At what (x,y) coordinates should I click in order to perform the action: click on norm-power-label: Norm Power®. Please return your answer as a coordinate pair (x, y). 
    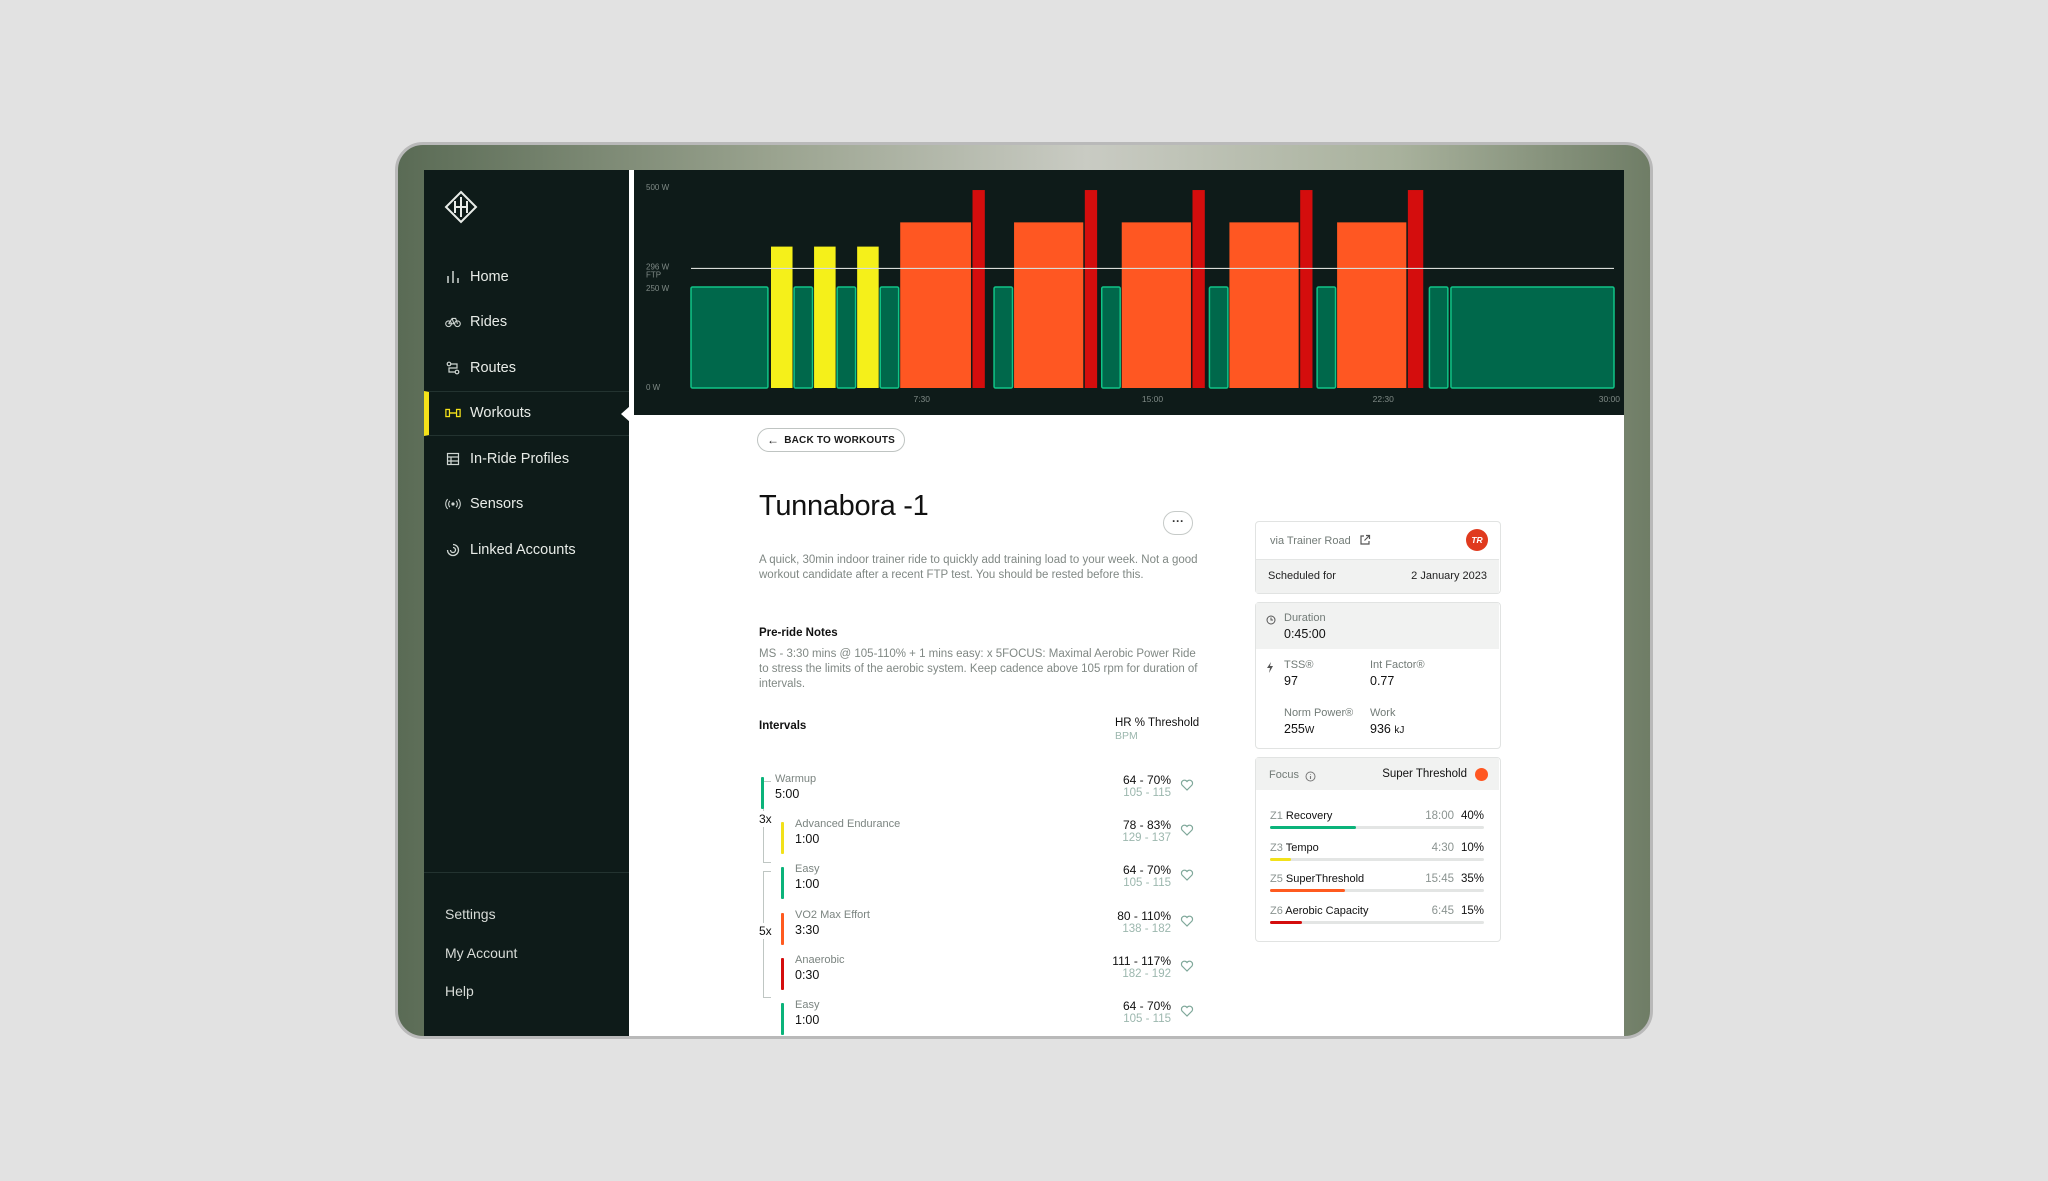
    Looking at the image, I should click on (1319, 713).